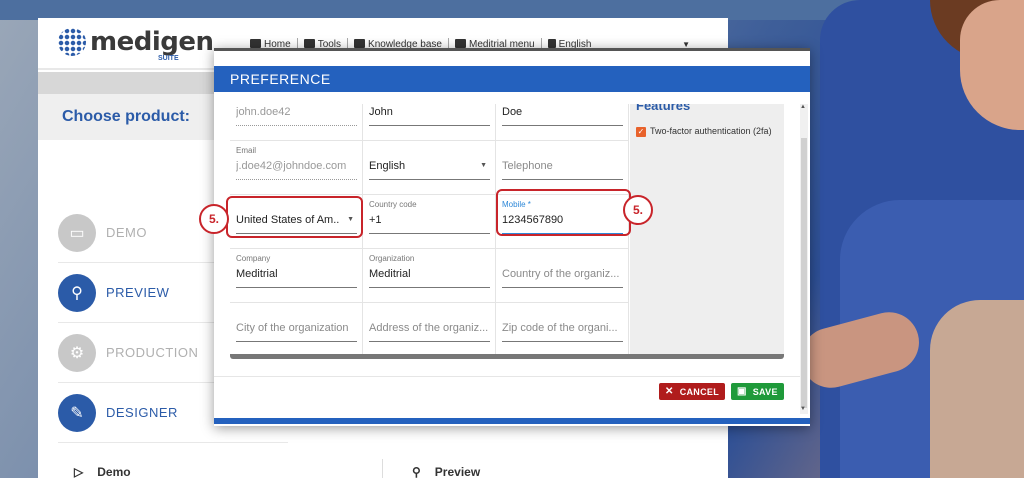 The image size is (1024, 478). I want to click on form-row: john.doe42 John Doe, so click(429, 122).